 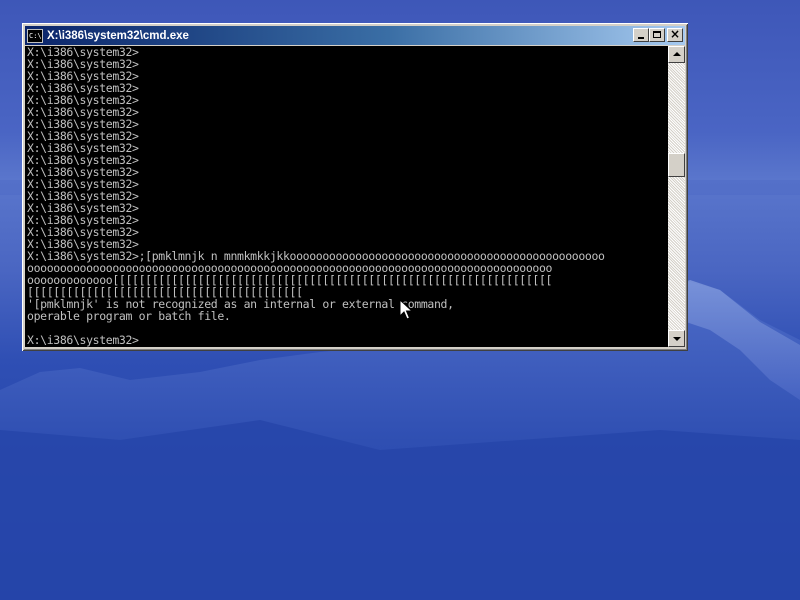 What do you see at coordinates (129, 316) in the screenshot?
I see `error-message-line: operable program or batch file.` at bounding box center [129, 316].